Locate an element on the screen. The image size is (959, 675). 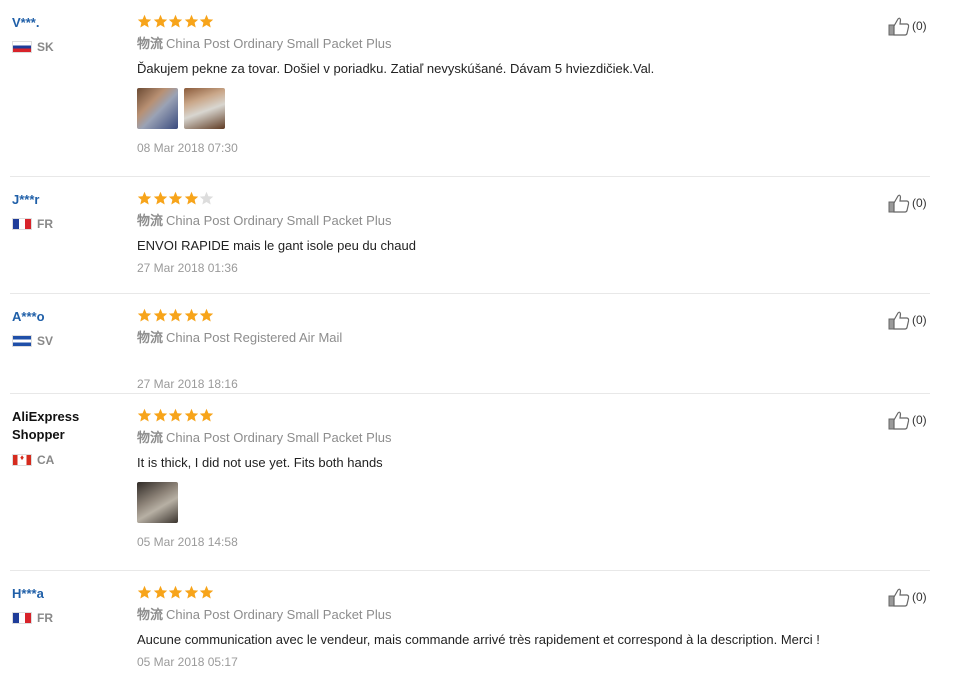
shipping-method: 物流 China Post Registered Air Mail is located at coordinates (507, 338).